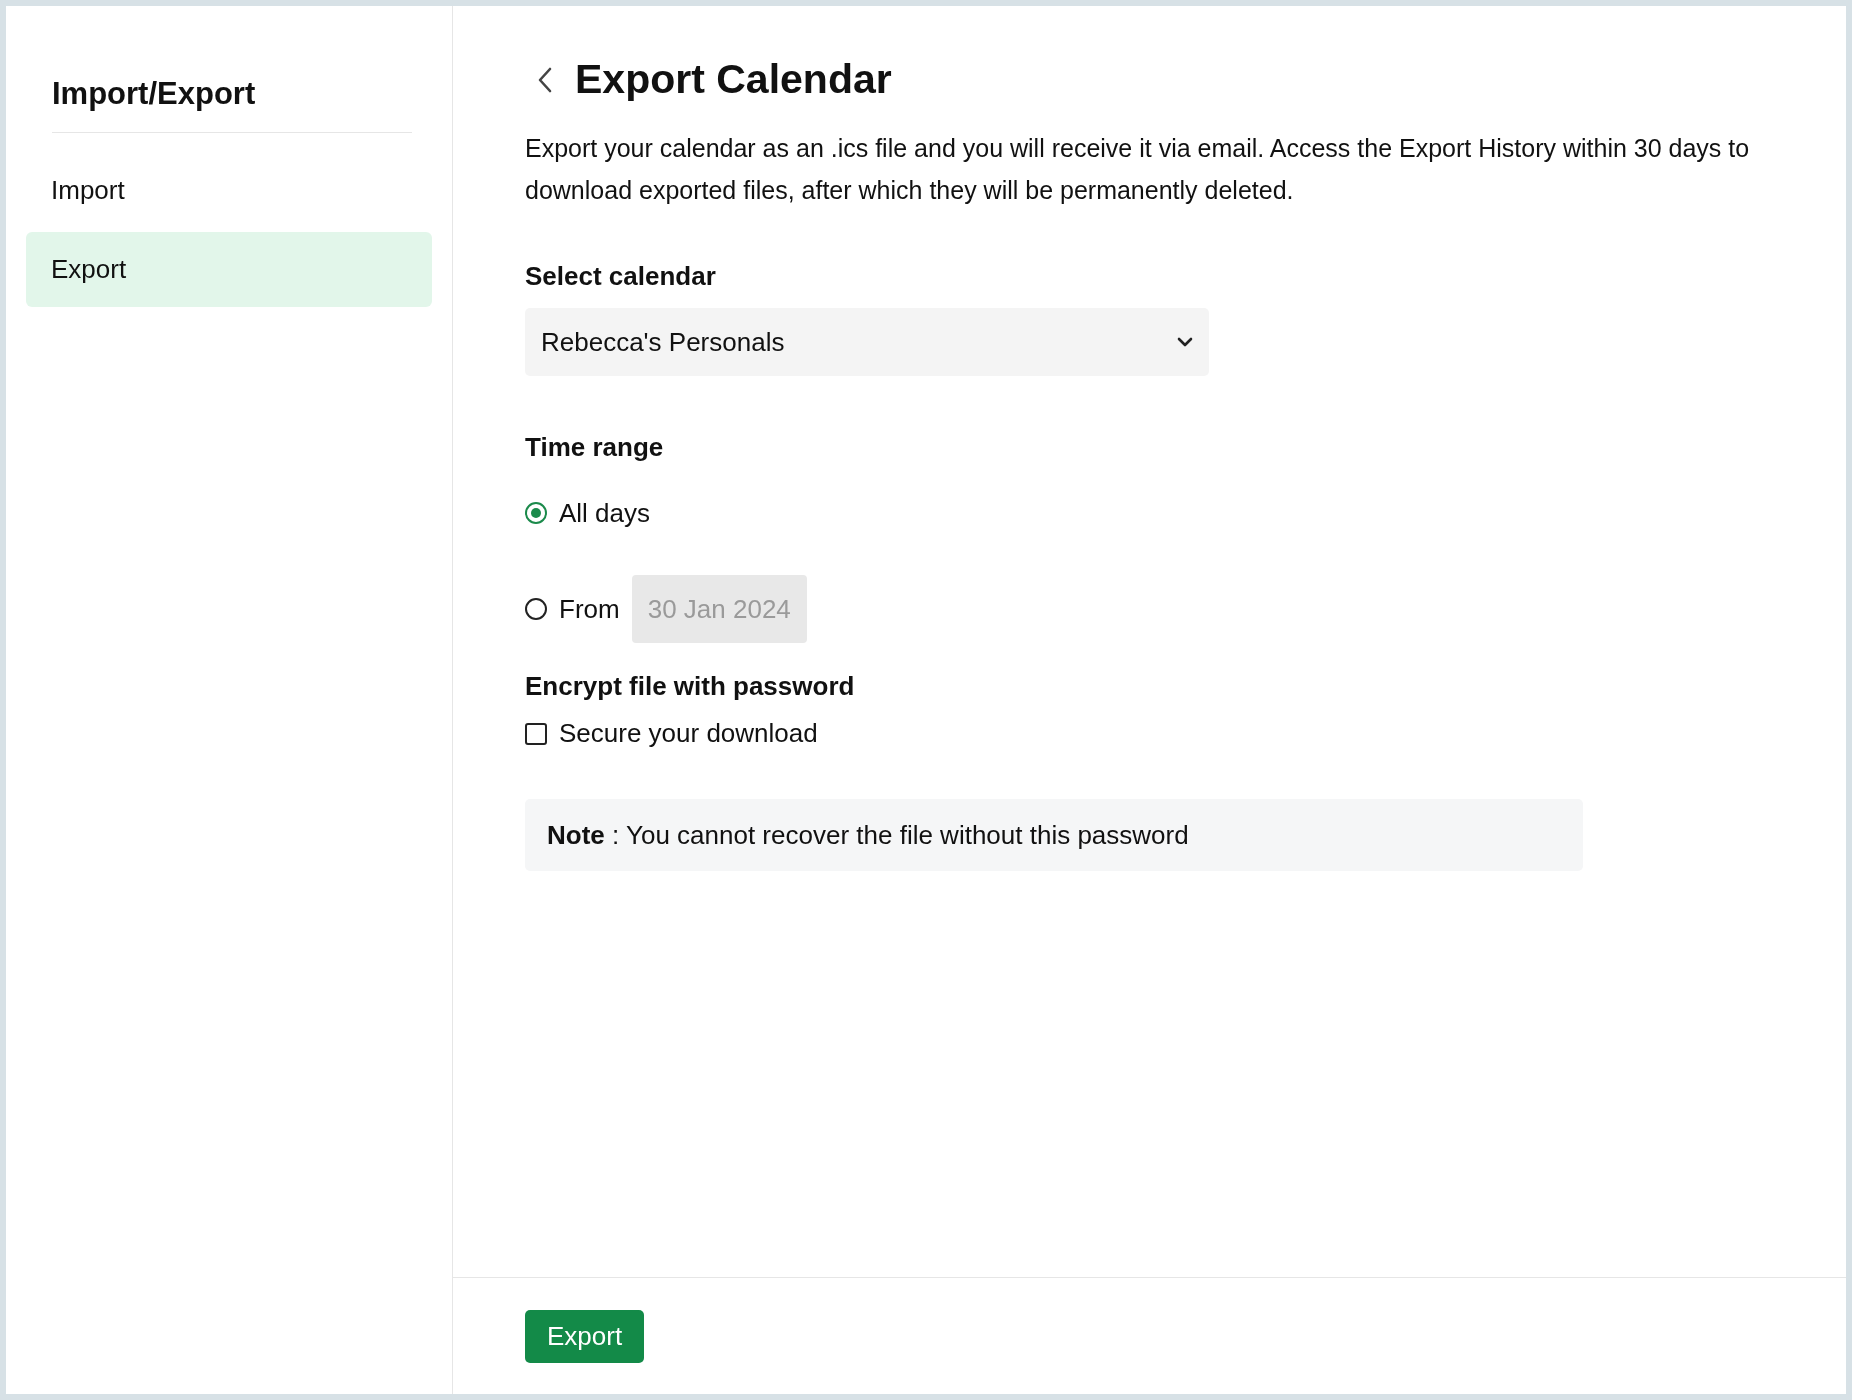 The width and height of the screenshot is (1852, 1400). What do you see at coordinates (690, 686) in the screenshot?
I see `field-label: Encrypt file with password` at bounding box center [690, 686].